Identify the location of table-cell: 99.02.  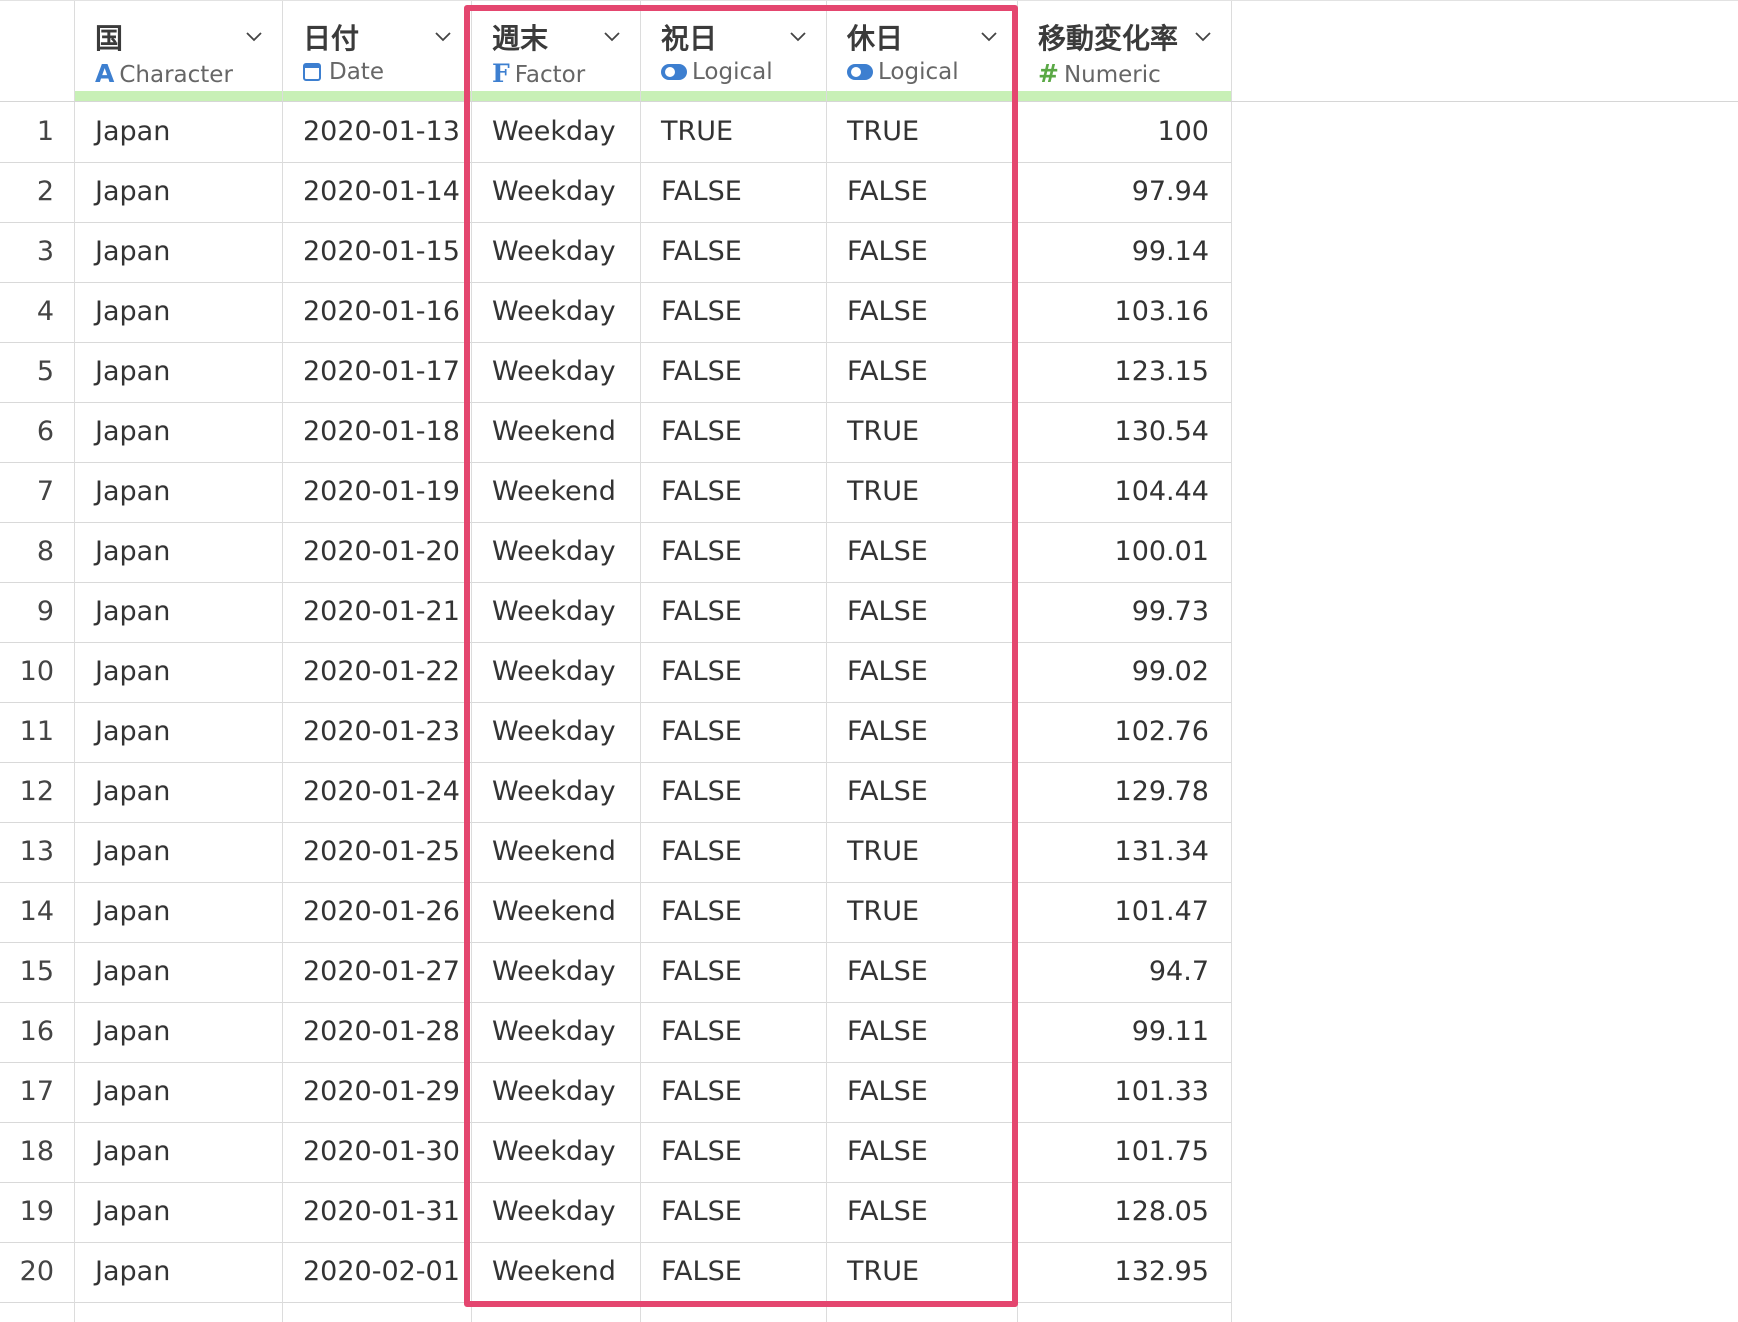
(1125, 672).